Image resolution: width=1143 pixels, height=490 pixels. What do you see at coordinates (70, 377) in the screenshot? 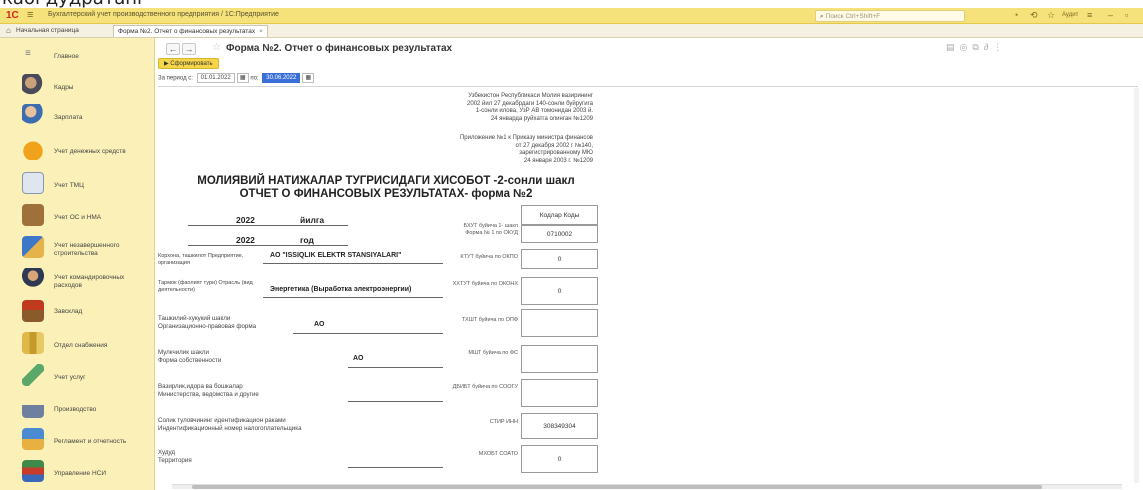
I see `sidebar-item-label: Учет услуг` at bounding box center [70, 377].